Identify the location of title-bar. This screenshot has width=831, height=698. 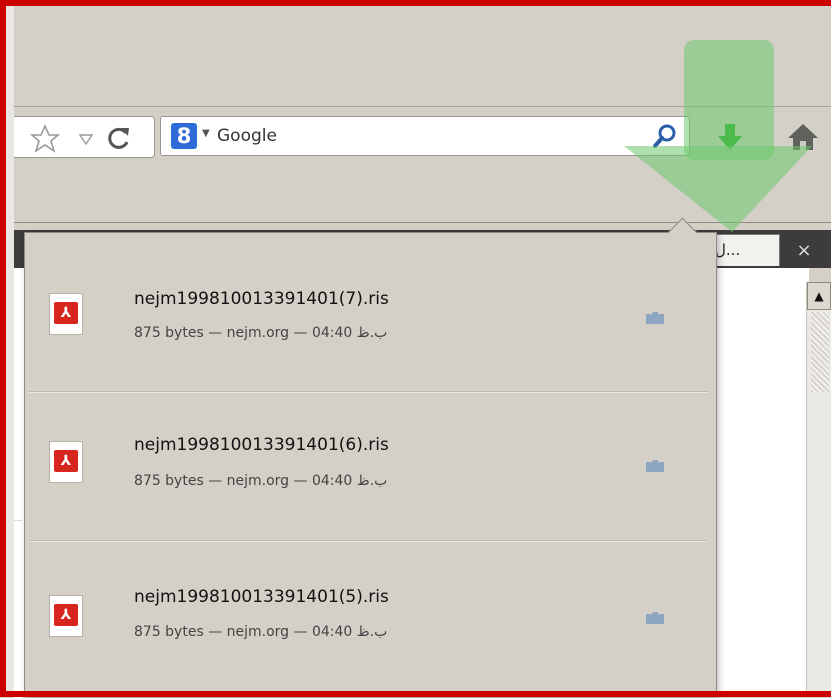
(422, 56).